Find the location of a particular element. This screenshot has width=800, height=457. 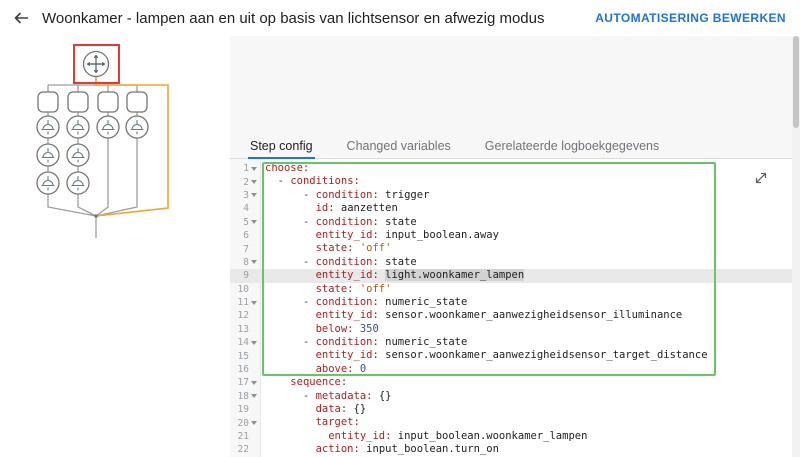

graph-lines is located at coordinates (92, 157).